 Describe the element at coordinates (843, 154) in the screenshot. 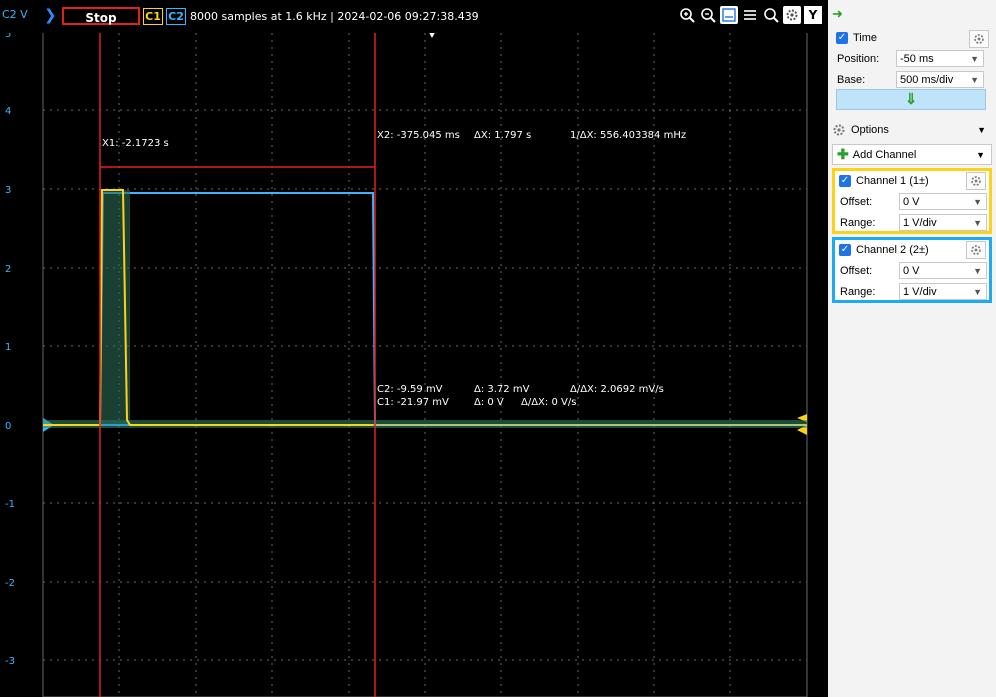

I see `plus-icon: ✚` at that location.